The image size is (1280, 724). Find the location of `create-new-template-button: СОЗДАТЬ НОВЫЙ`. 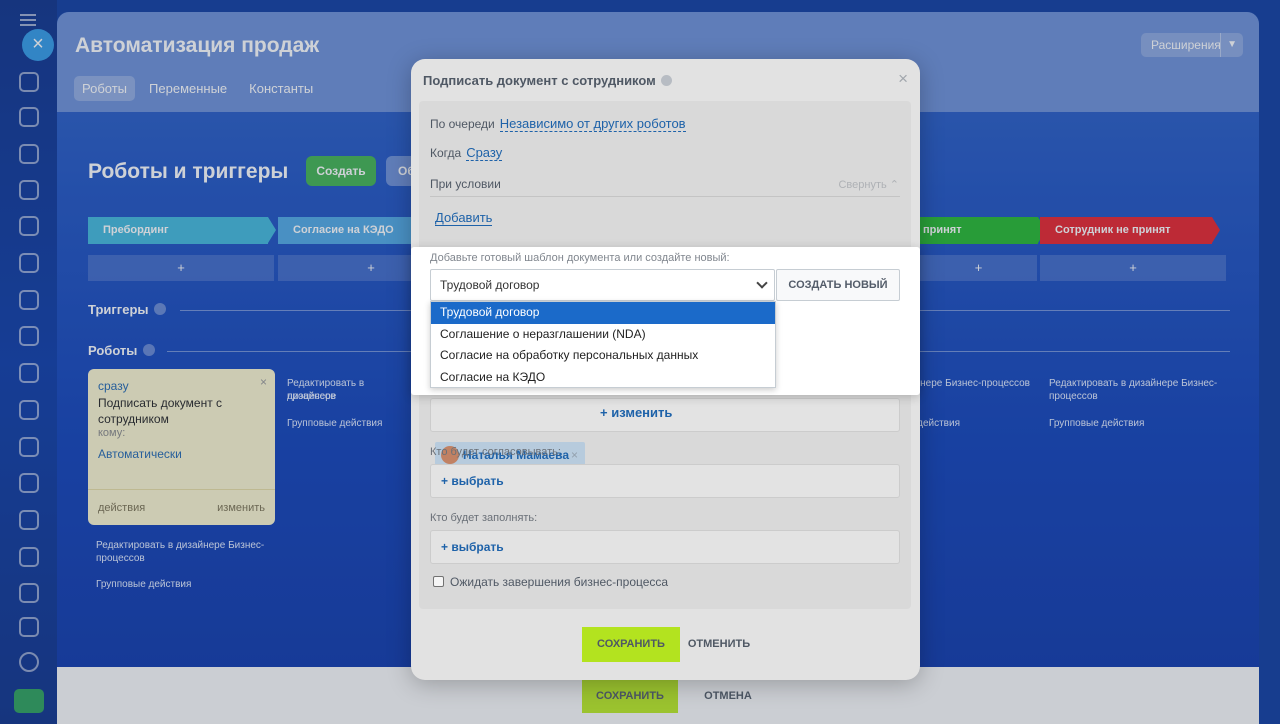

create-new-template-button: СОЗДАТЬ НОВЫЙ is located at coordinates (838, 285).